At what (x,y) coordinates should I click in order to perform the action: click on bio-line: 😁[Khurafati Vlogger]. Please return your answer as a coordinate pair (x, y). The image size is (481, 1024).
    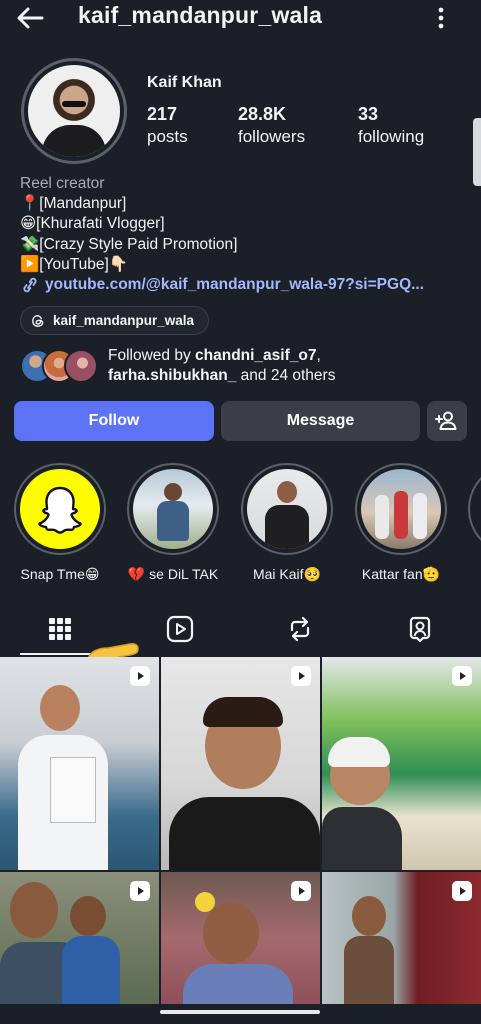
    Looking at the image, I should click on (92, 224).